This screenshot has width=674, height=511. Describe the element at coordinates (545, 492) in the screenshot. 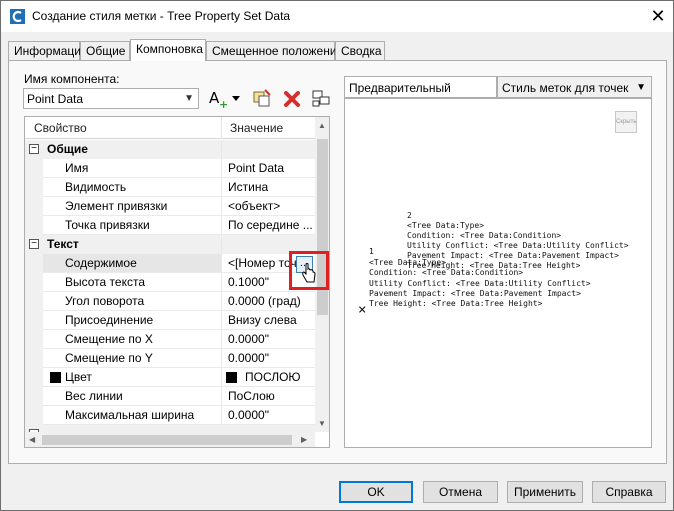

I see `apply-button: Применить` at that location.